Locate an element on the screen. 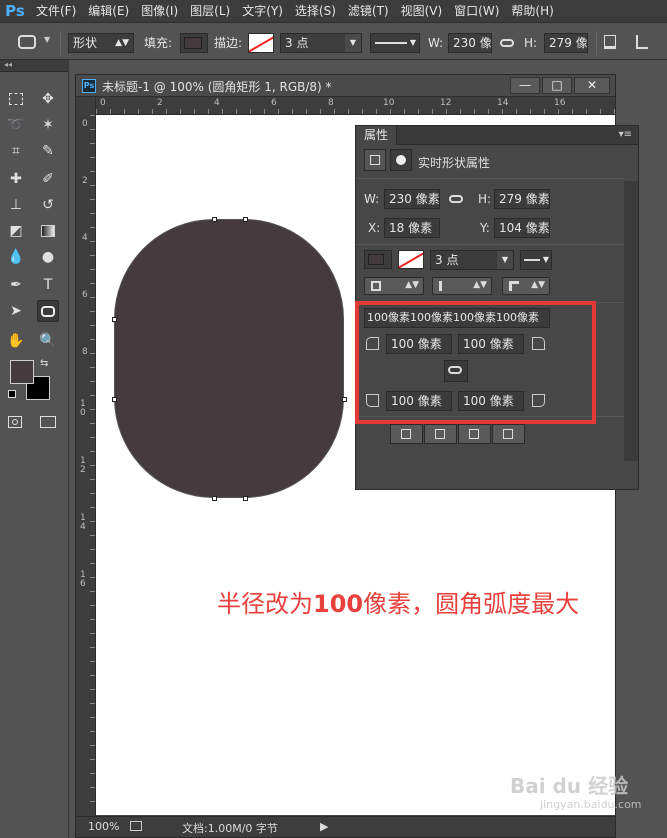  ruler-label: 6 is located at coordinates (274, 103).